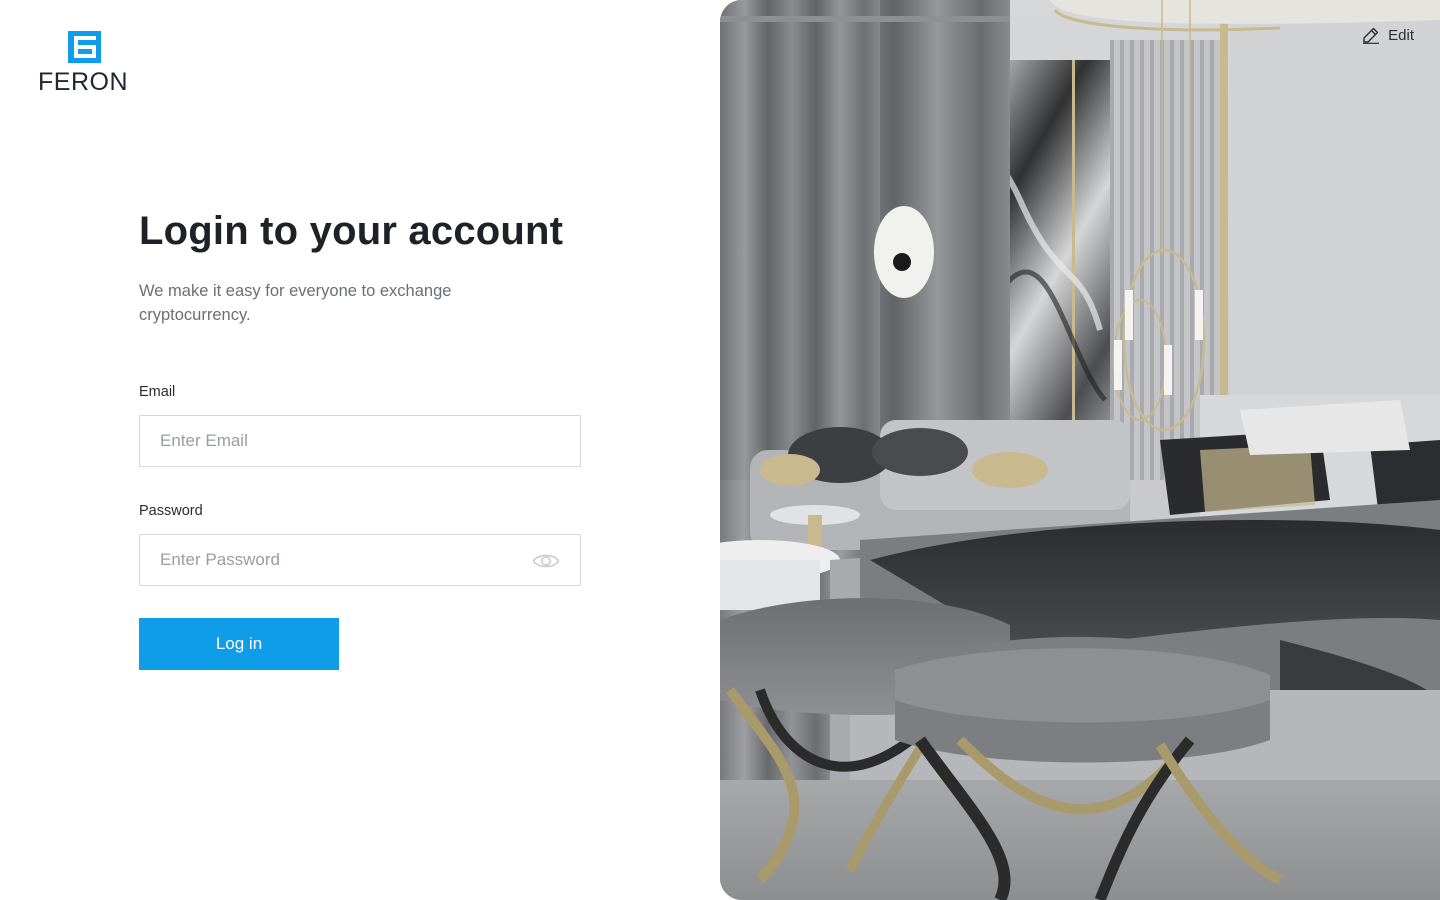 The height and width of the screenshot is (900, 1440). I want to click on email-field-wrapper, so click(360, 441).